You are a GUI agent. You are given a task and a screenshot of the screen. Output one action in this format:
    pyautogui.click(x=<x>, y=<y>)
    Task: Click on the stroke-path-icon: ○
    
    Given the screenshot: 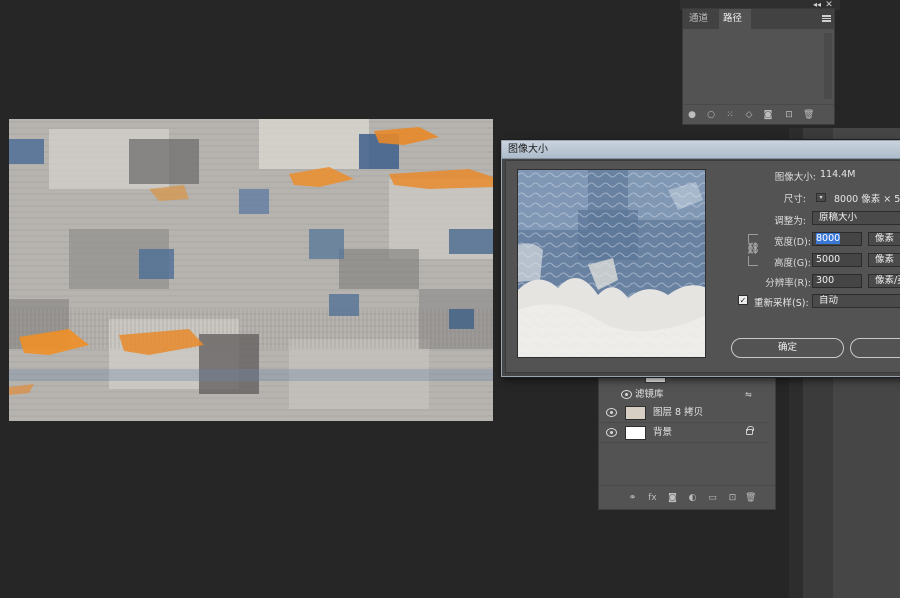 What is the action you would take?
    pyautogui.click(x=711, y=115)
    